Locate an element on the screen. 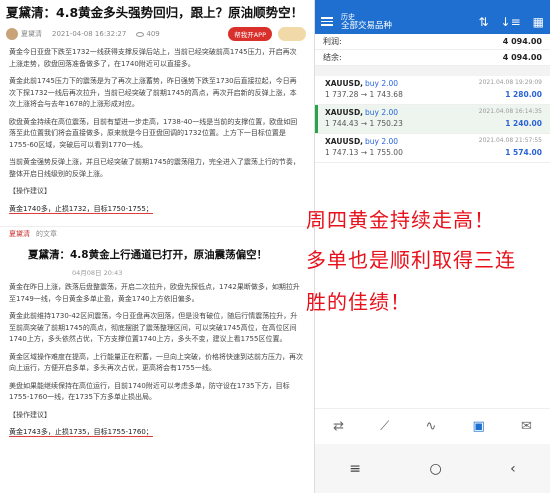 This screenshot has height=493, width=550. app-title-block: 历史 全部交易品种 is located at coordinates (366, 22).